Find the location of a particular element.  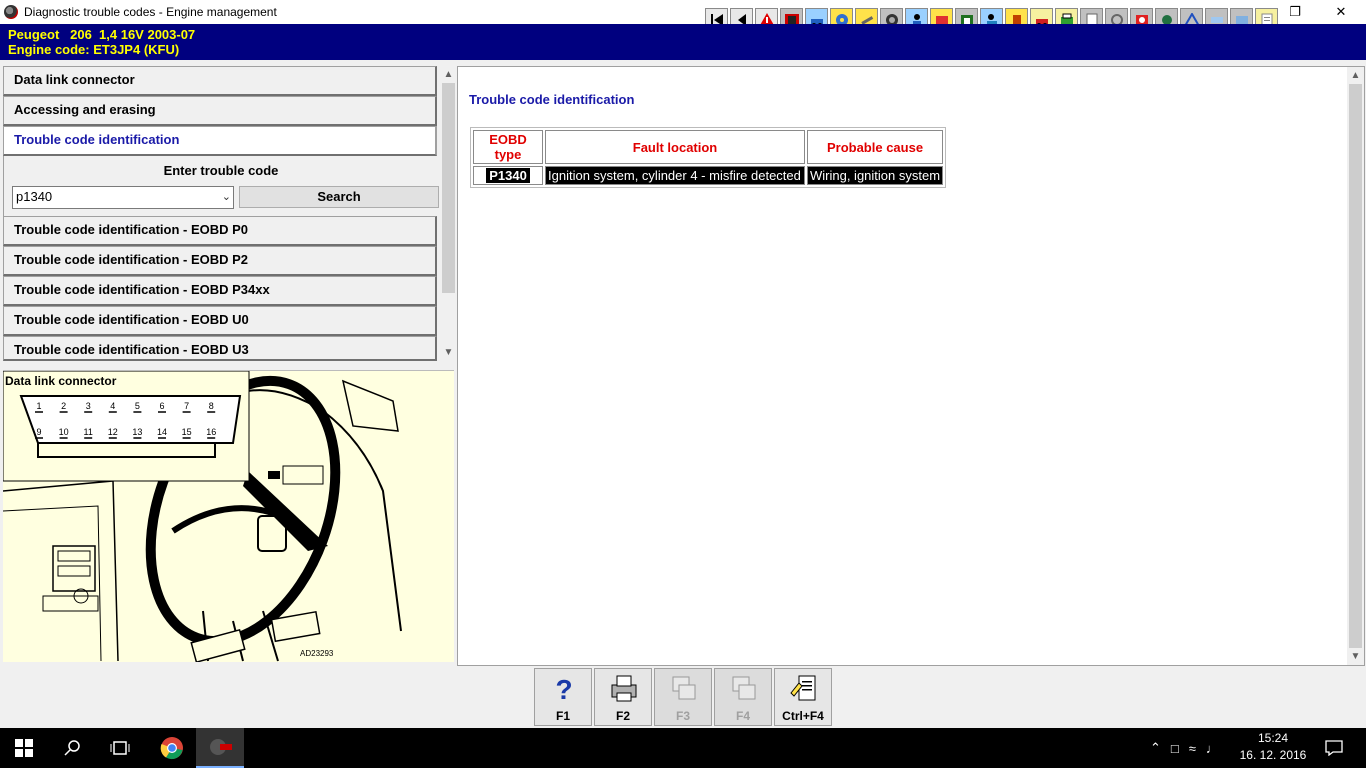

task-view-icon is located at coordinates (120, 748).